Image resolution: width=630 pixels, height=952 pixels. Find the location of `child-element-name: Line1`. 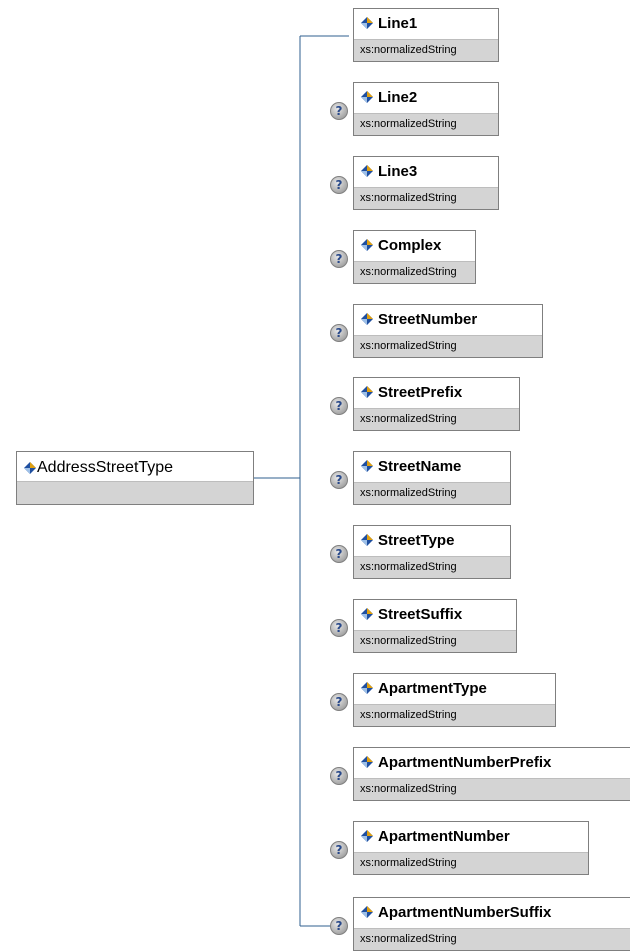

child-element-name: Line1 is located at coordinates (398, 23).